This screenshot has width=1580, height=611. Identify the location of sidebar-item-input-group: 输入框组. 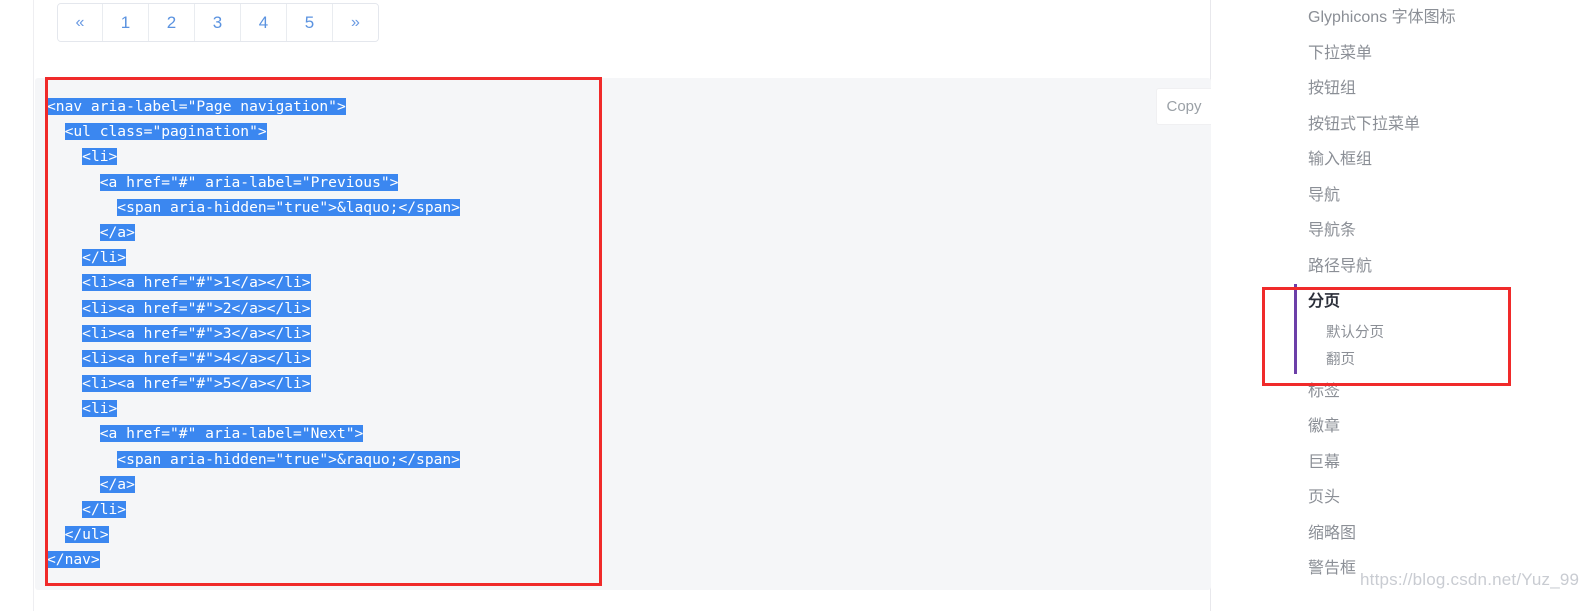
(1444, 160).